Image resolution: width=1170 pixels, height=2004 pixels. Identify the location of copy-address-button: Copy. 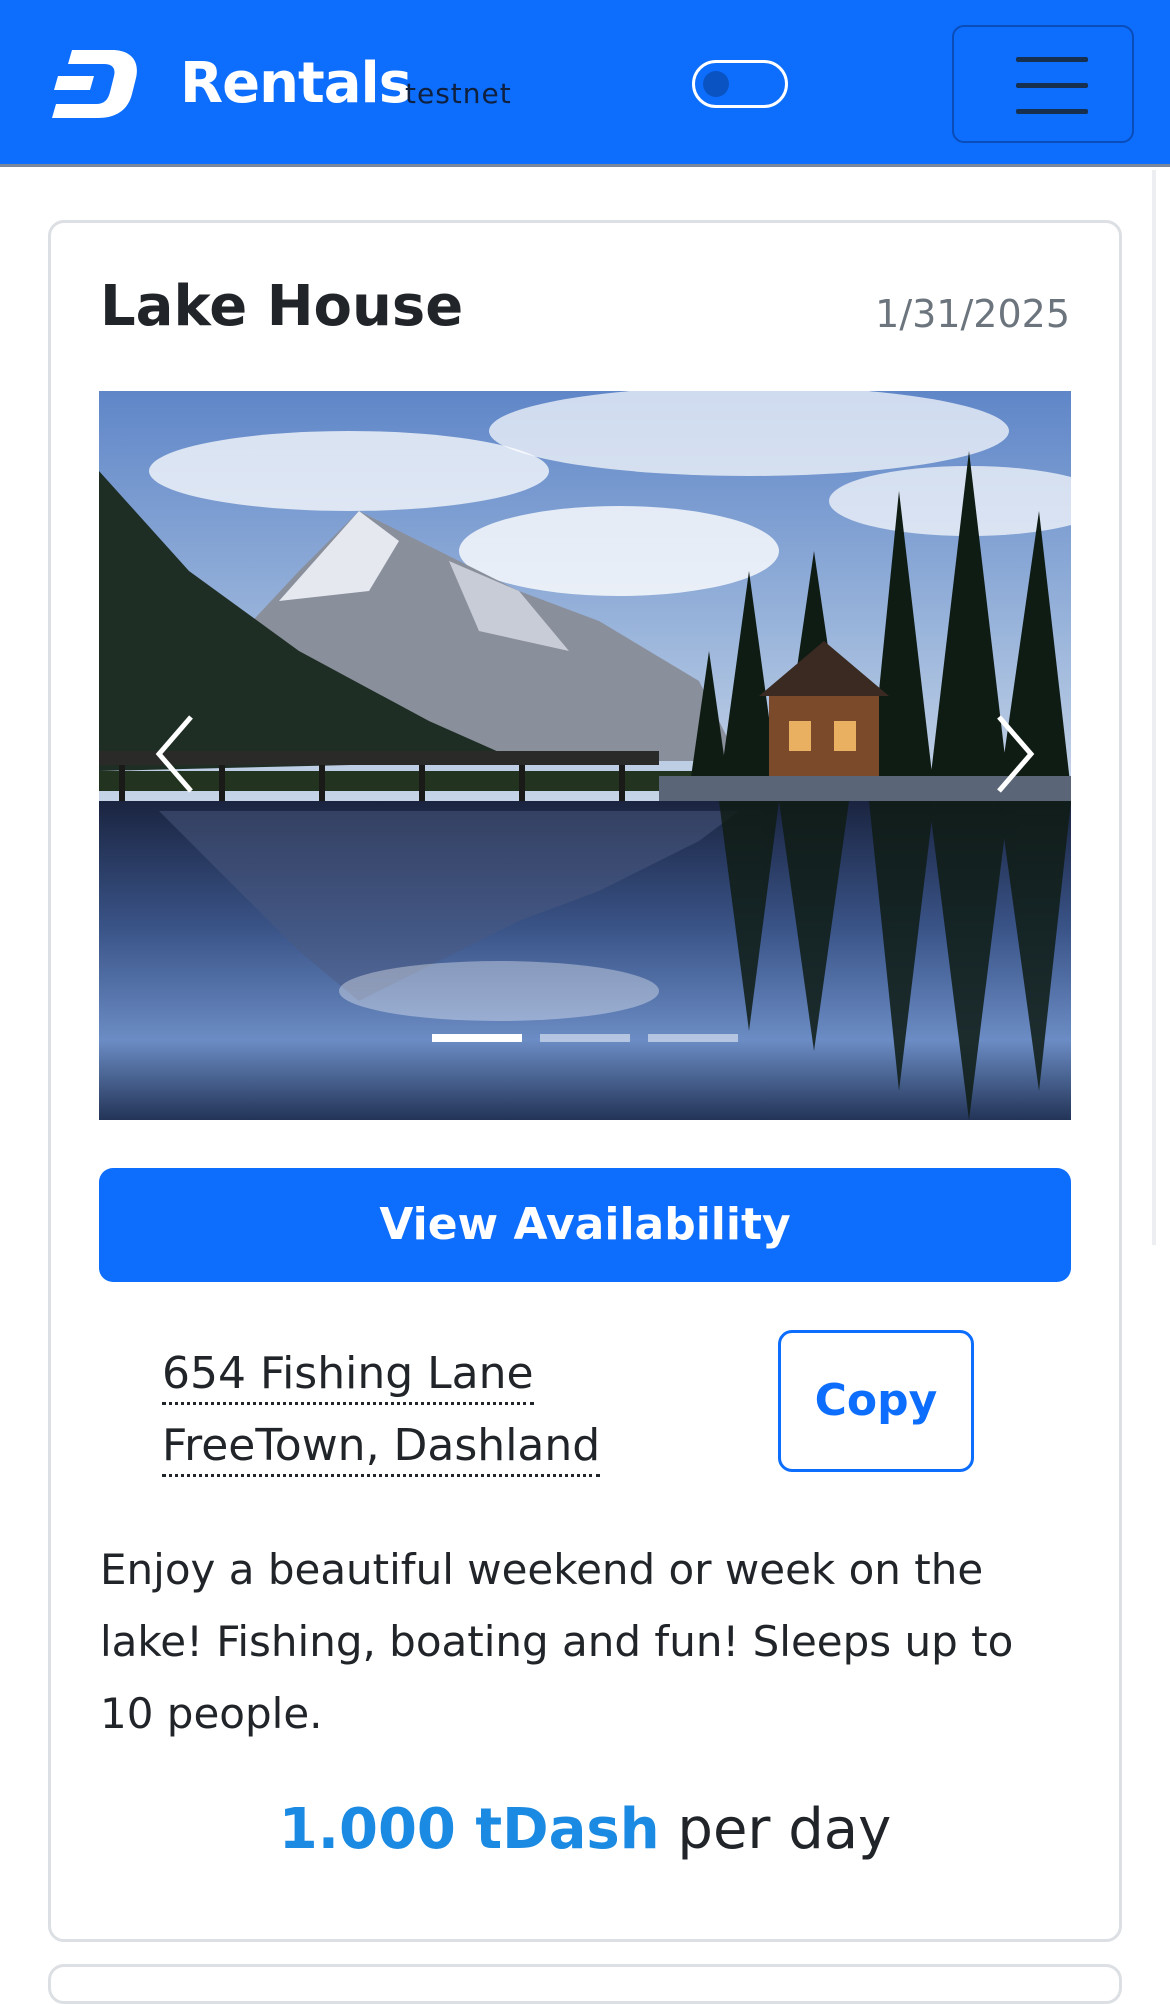
(876, 1401).